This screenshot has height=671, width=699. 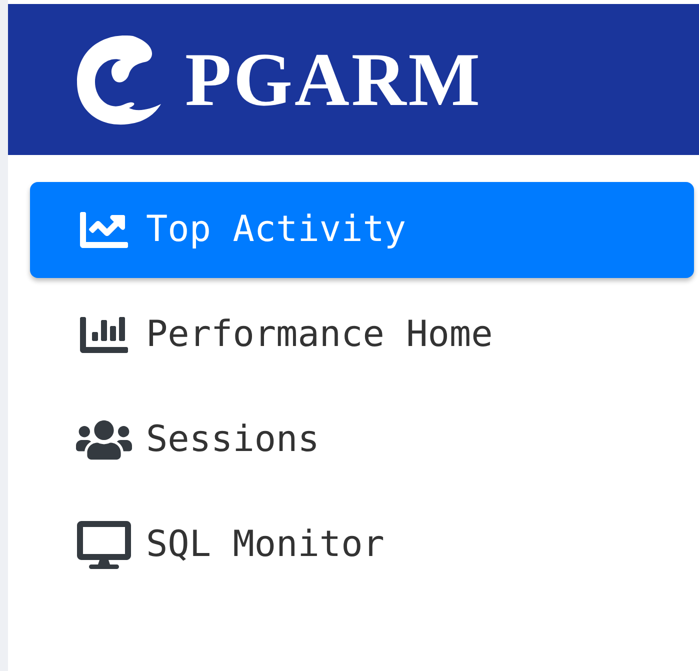 What do you see at coordinates (104, 545) in the screenshot?
I see `monitor-icon` at bounding box center [104, 545].